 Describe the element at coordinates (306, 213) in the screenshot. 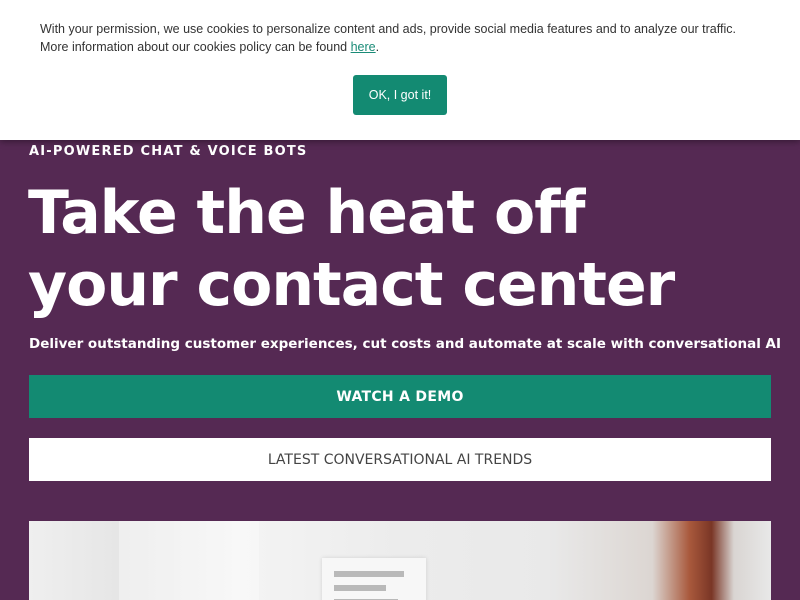

I see `headline-line-1: Take the heat off` at that location.